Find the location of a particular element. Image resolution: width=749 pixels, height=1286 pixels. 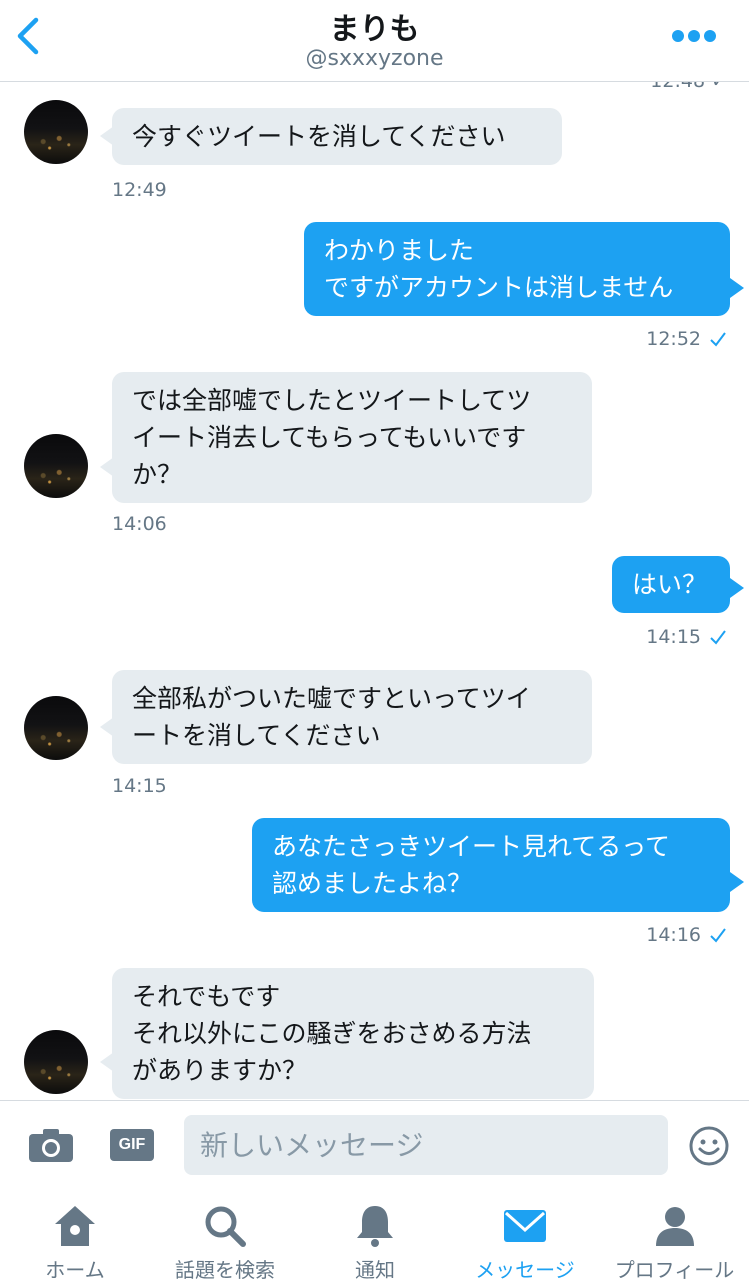

incoming-message: それでもです それ以外にこの騒ぎをおさめる方法 がありますか？ is located at coordinates (353, 1033).